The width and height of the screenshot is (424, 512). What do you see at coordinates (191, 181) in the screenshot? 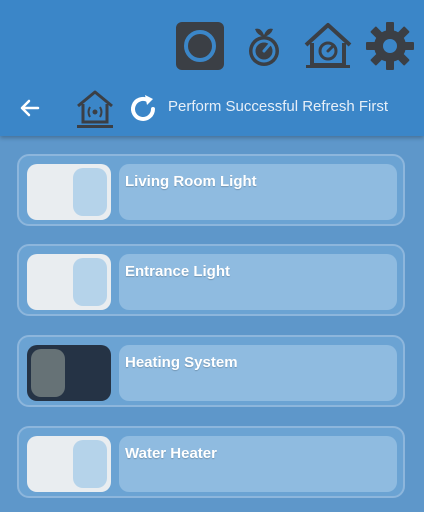
I see `device-name: Living Room Light` at bounding box center [191, 181].